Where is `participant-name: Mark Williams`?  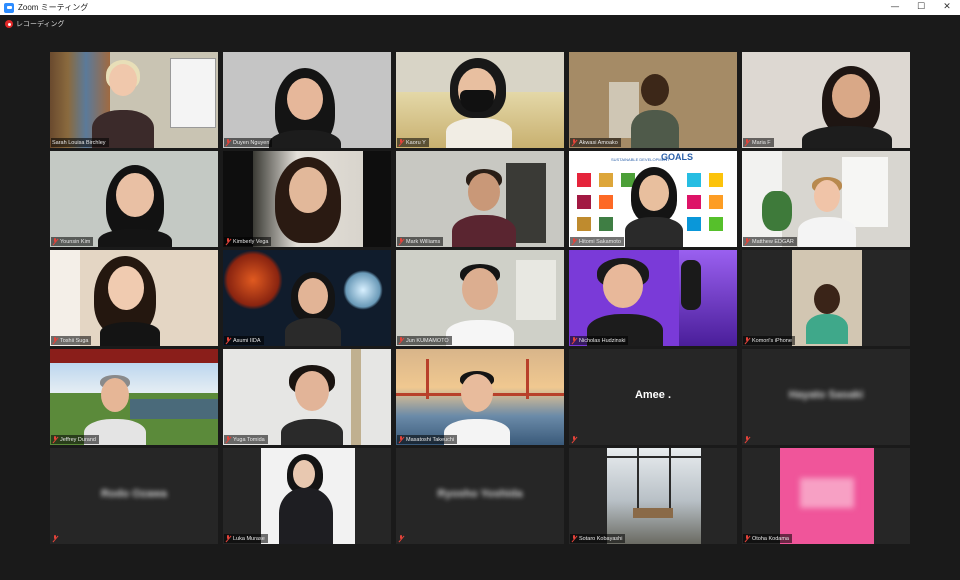
participant-name: Mark Williams is located at coordinates (420, 241).